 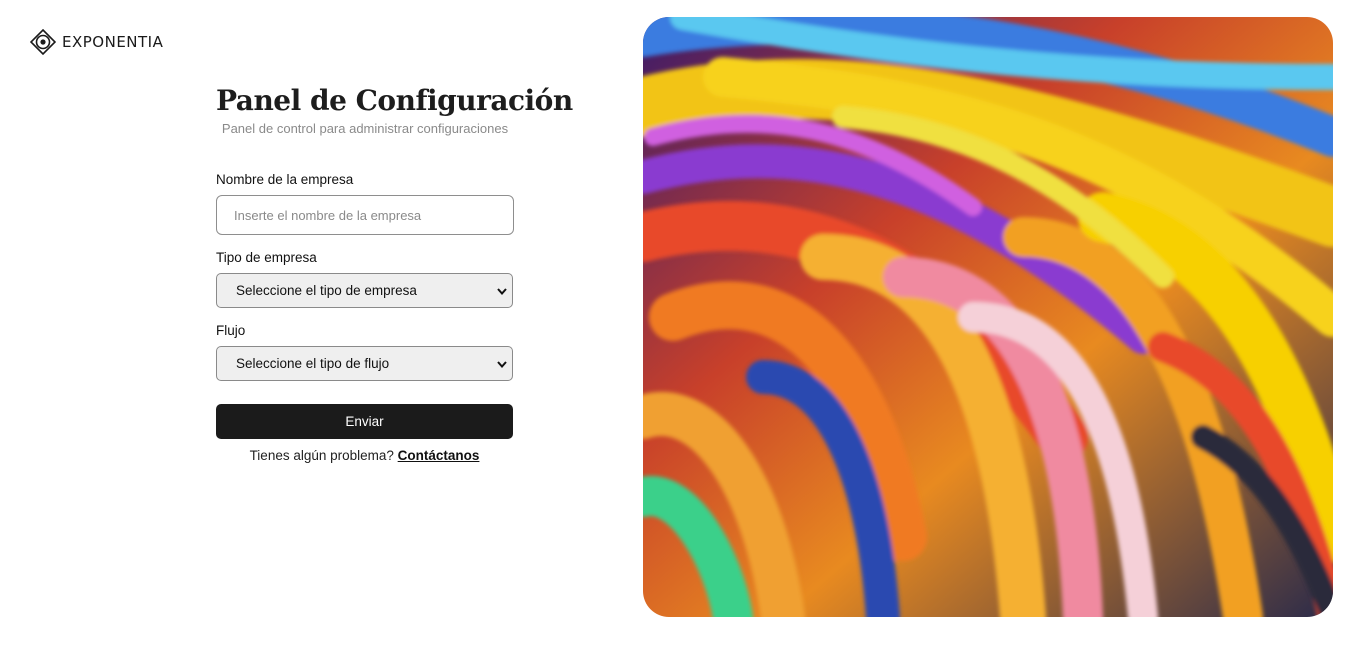 I want to click on company-name-label: Nombre de la empresa, so click(x=285, y=179).